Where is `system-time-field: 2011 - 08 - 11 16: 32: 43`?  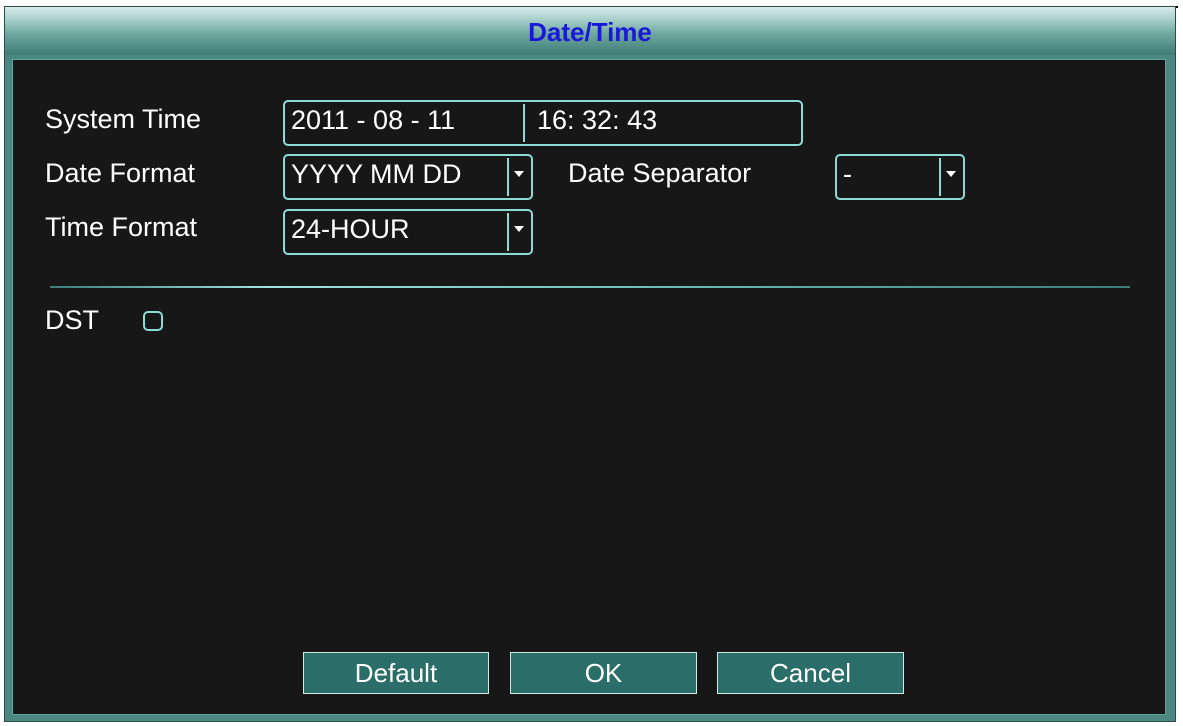 system-time-field: 2011 - 08 - 11 16: 32: 43 is located at coordinates (543, 123).